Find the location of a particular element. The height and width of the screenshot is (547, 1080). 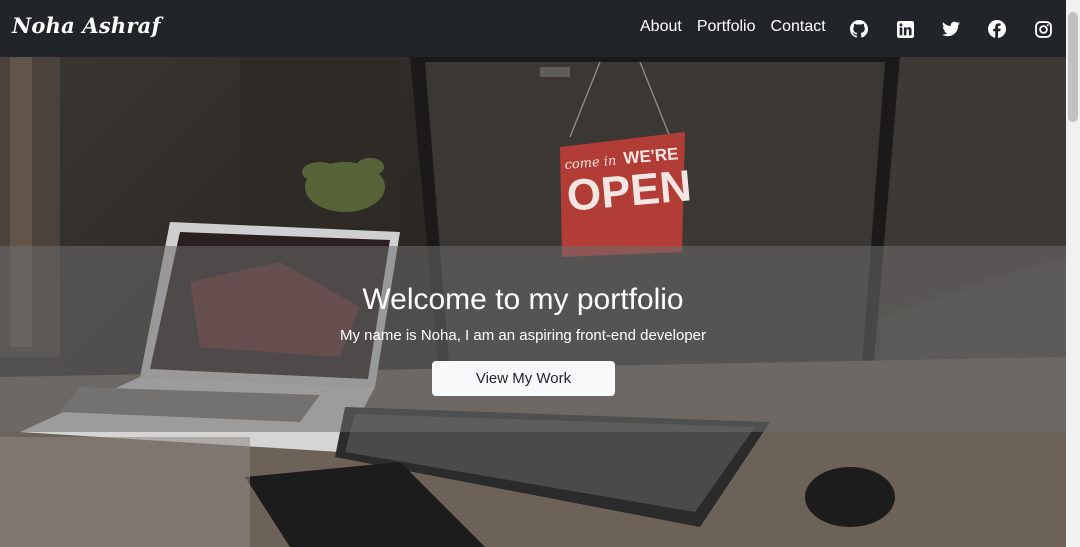

nav-link-contact: Contact is located at coordinates (798, 27).